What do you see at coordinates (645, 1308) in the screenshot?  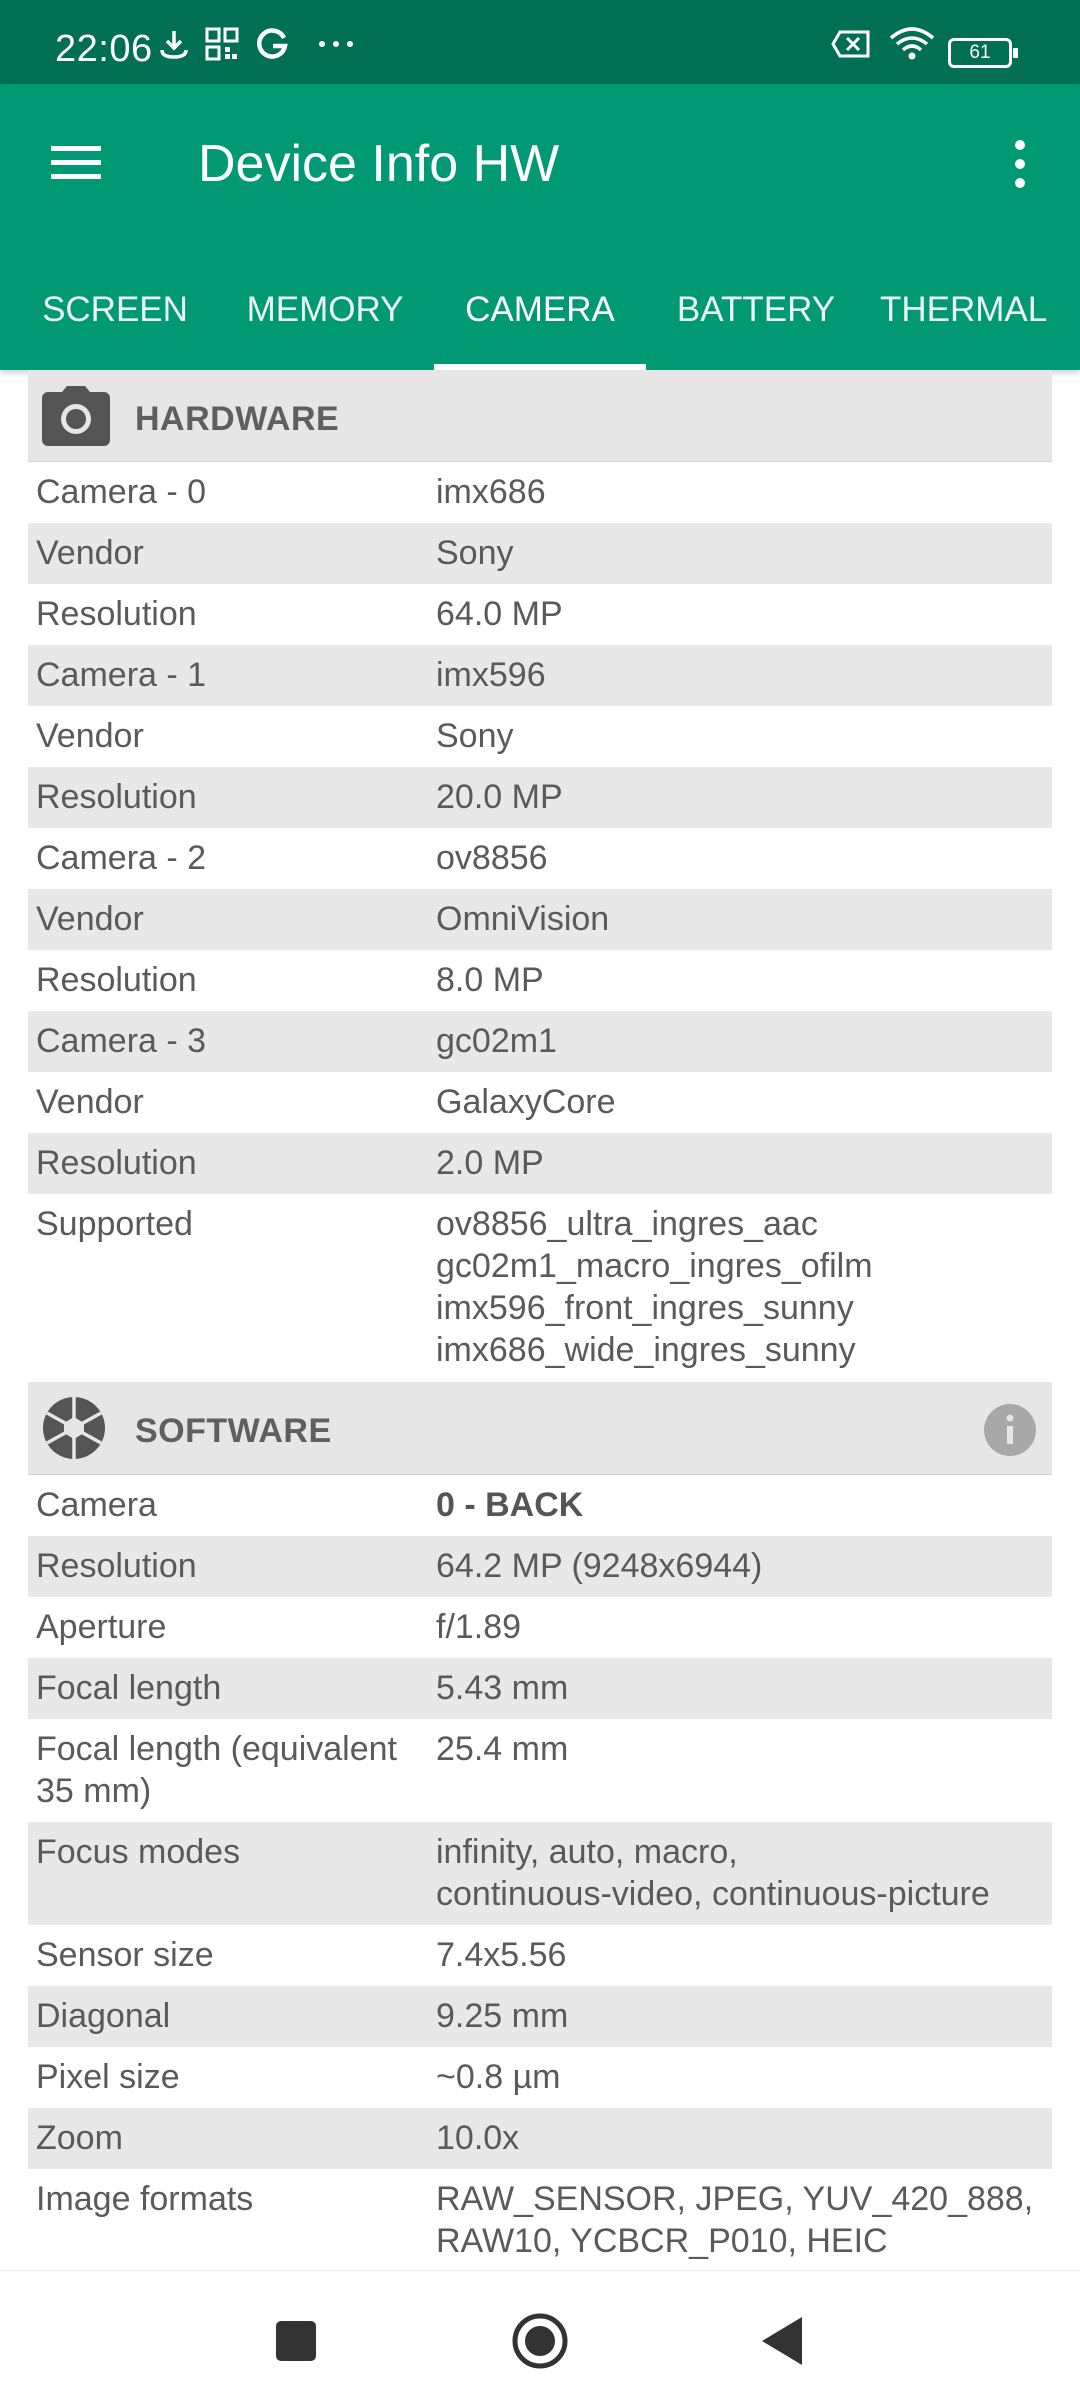 I see `supported-line: imx596_front_ingres_sunny` at bounding box center [645, 1308].